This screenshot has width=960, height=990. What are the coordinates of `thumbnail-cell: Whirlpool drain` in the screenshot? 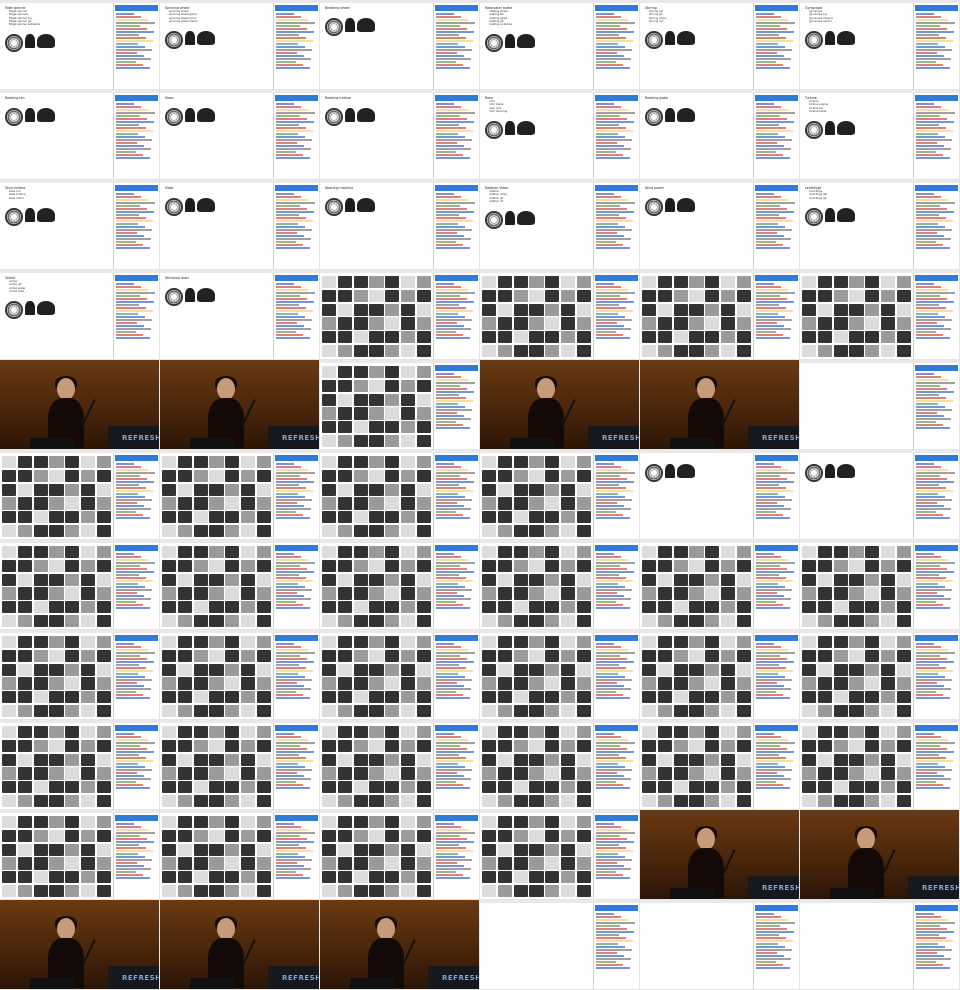 It's located at (240, 315).